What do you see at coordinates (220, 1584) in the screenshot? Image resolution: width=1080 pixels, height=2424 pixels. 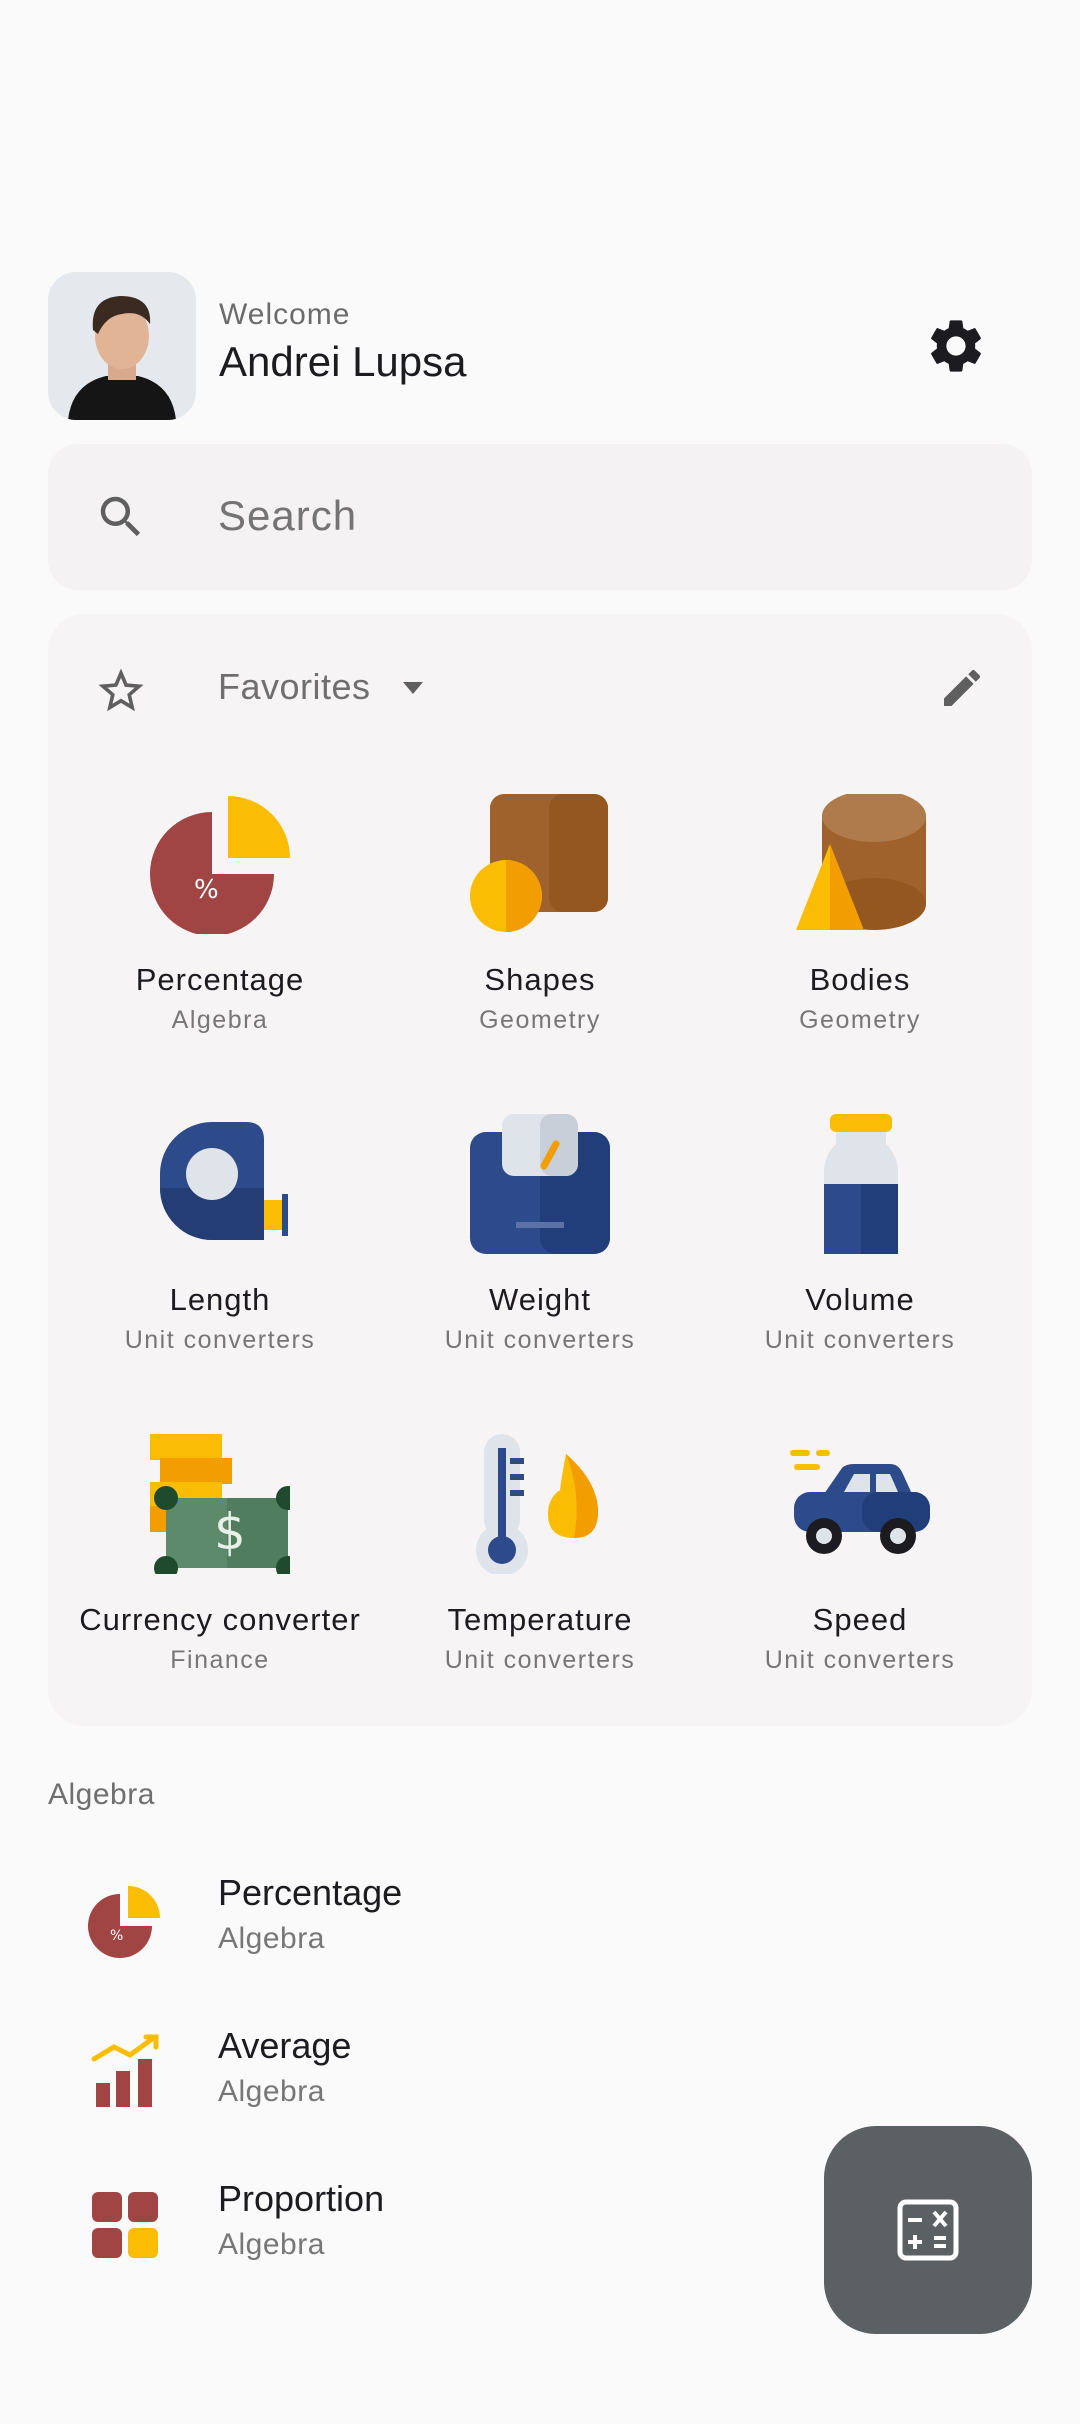 I see `favorite-tile-currency-converter: $ Currency converter Finance` at bounding box center [220, 1584].